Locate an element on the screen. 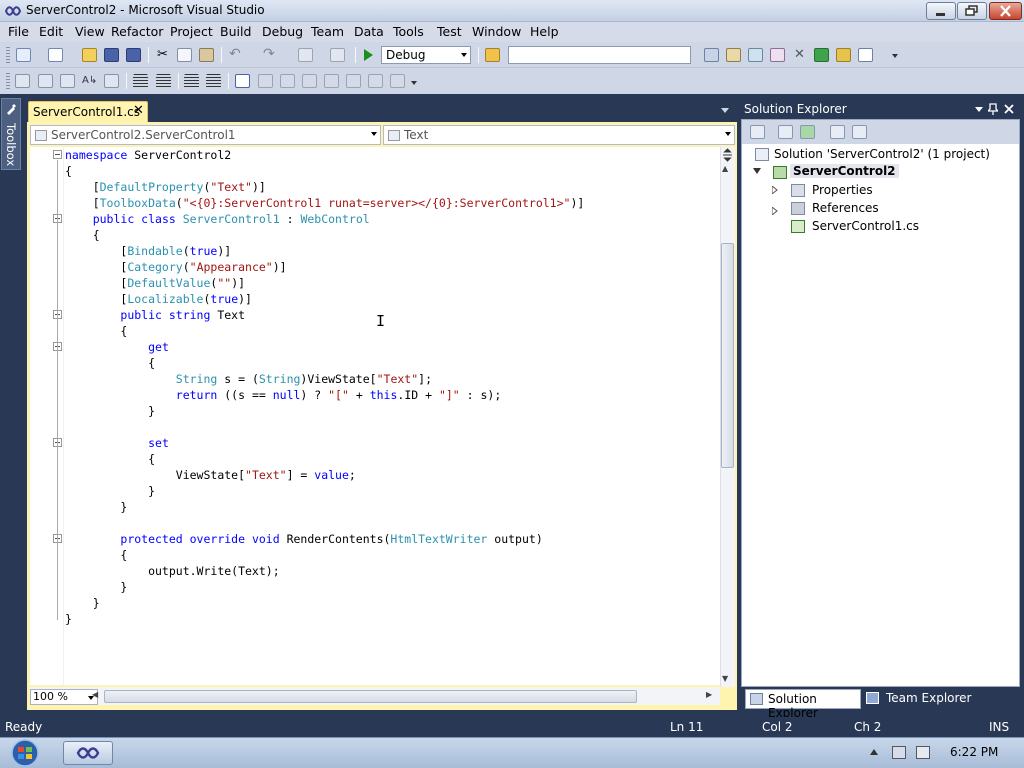 The height and width of the screenshot is (768, 1024). copy-icon is located at coordinates (184, 55).